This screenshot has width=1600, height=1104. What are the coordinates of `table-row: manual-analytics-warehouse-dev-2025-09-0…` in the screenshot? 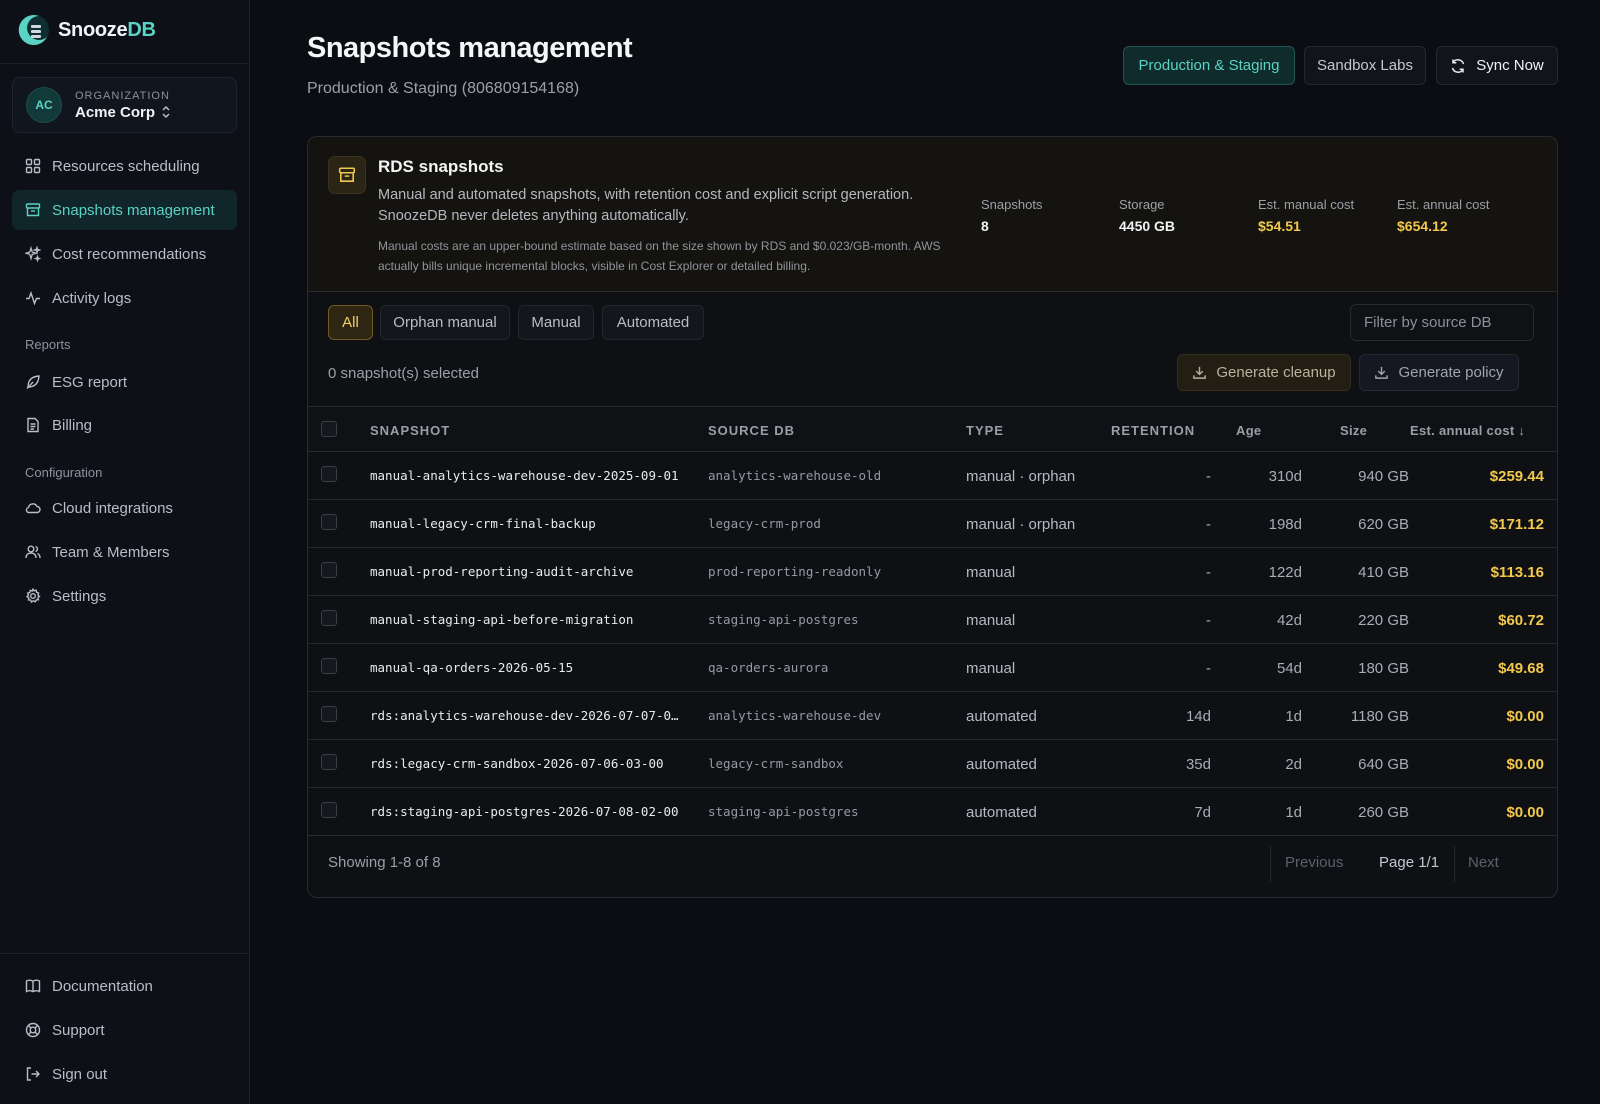 It's located at (932, 476).